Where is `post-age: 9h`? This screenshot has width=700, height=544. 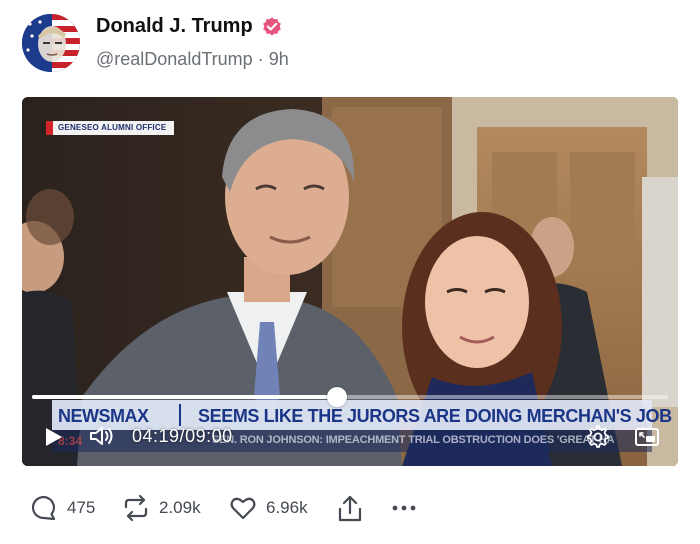
post-age: 9h is located at coordinates (279, 59).